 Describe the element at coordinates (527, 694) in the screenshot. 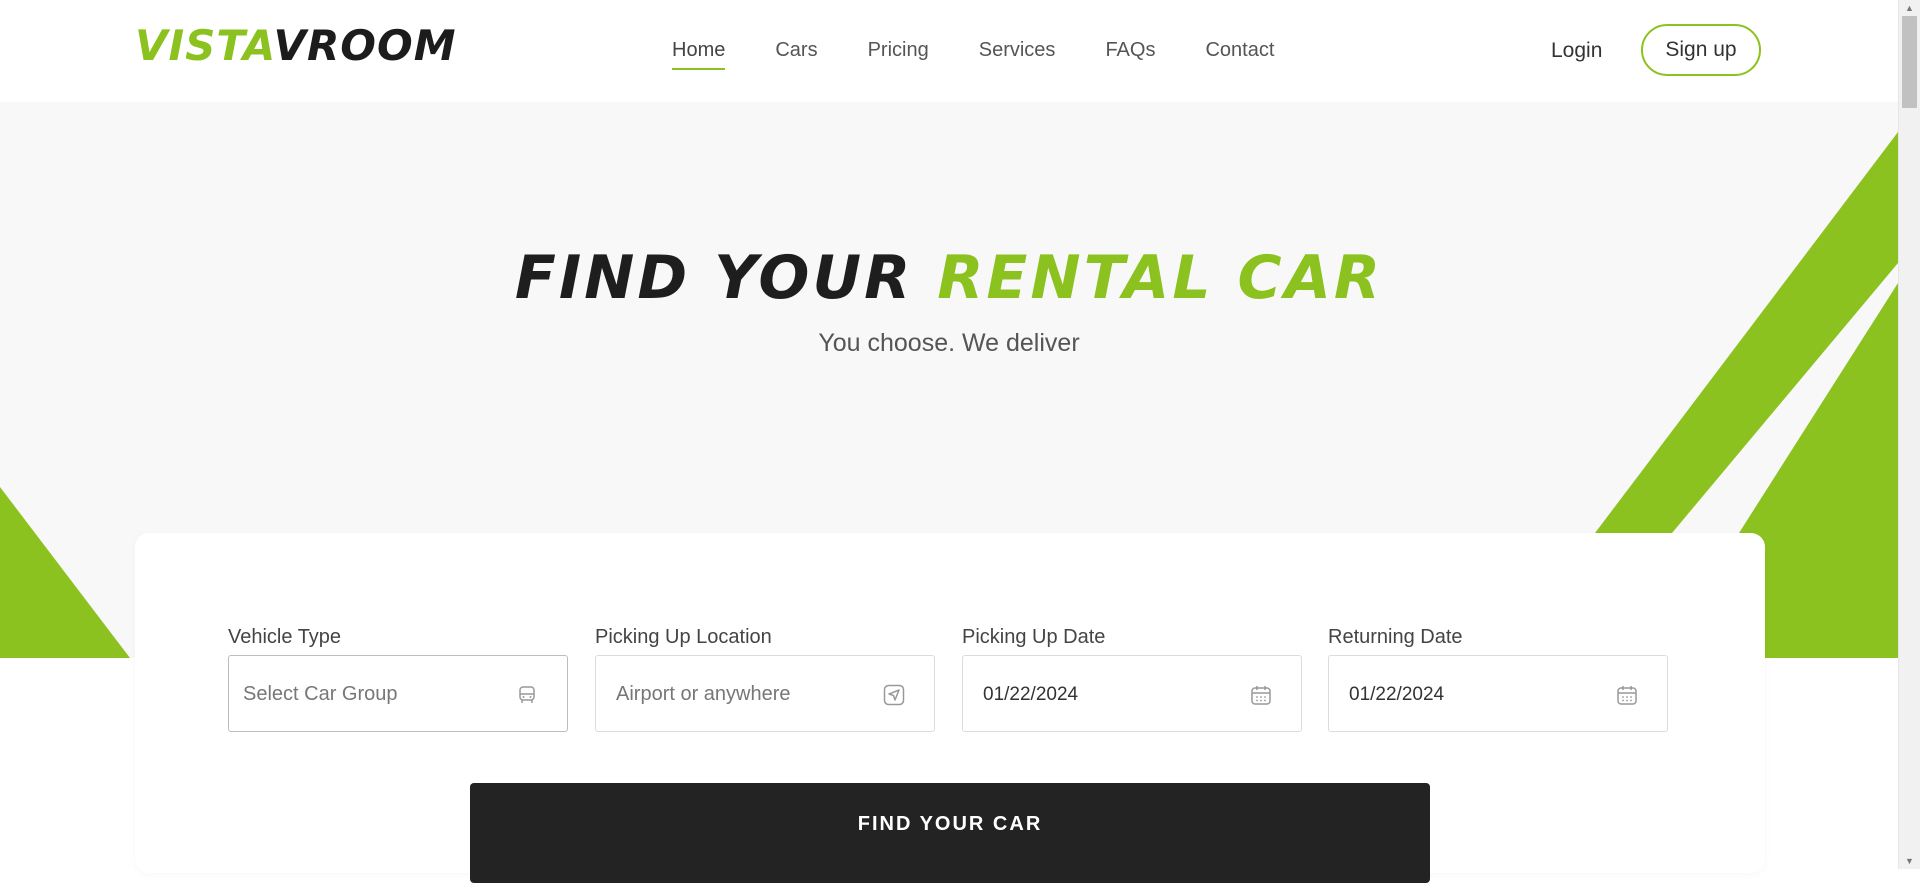

I see `car-icon` at that location.